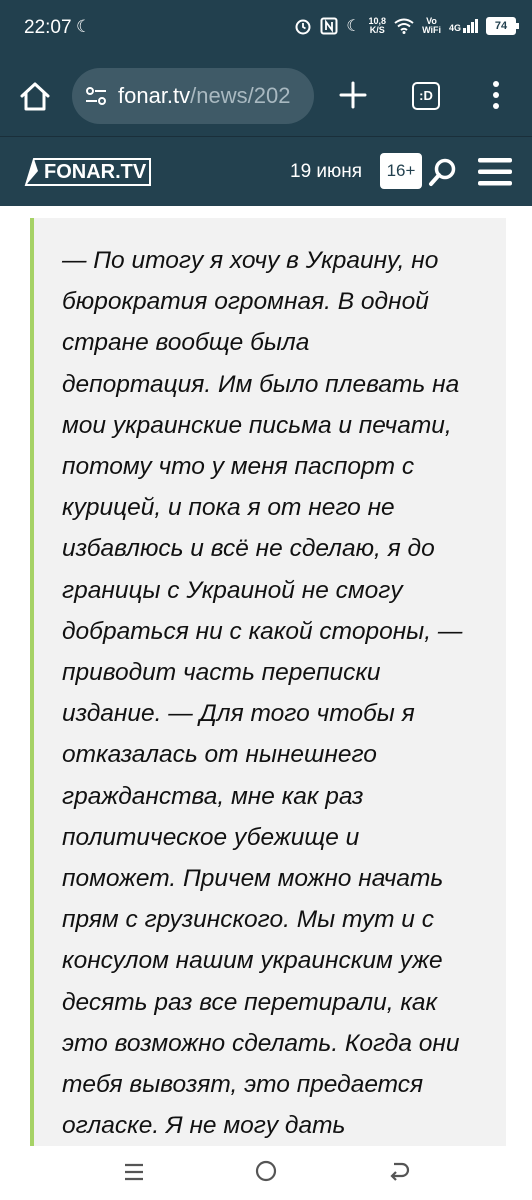 The width and height of the screenshot is (532, 1200). Describe the element at coordinates (303, 27) in the screenshot. I see `alarm-icon` at that location.